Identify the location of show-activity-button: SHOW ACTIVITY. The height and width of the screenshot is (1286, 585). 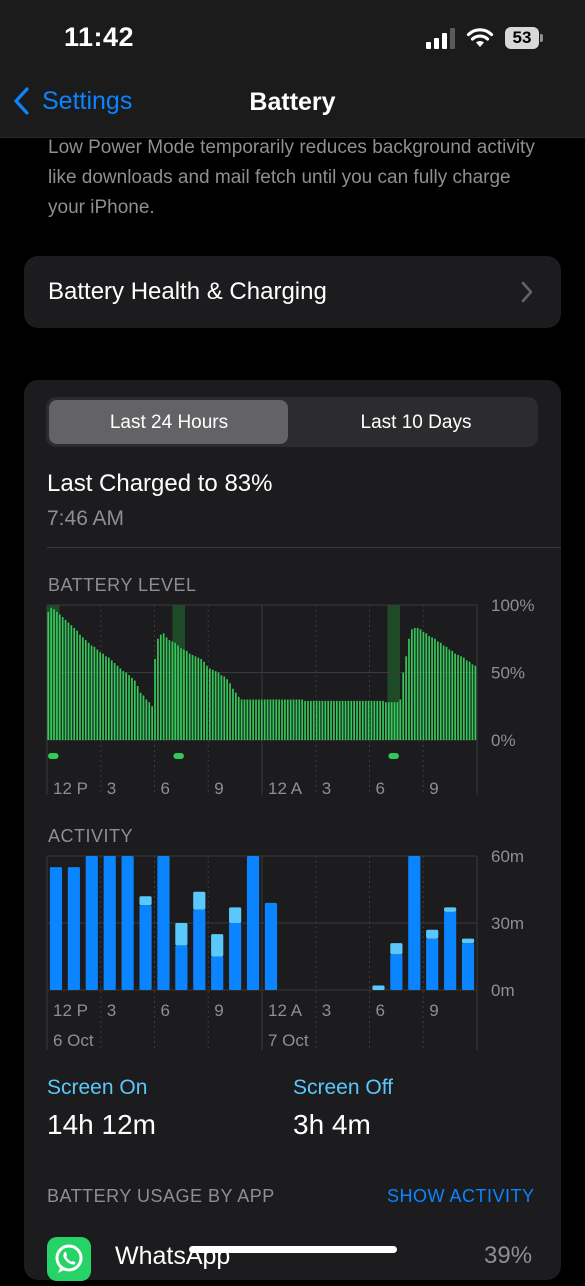
(461, 1196).